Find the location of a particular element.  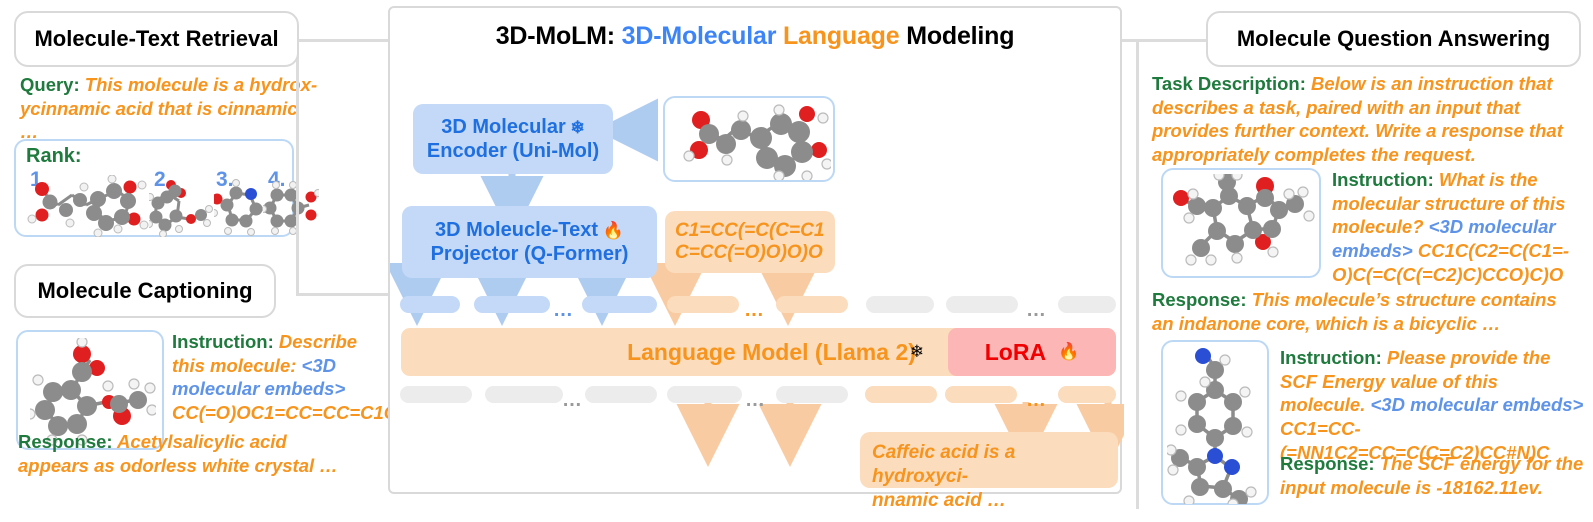

embeds-token: <3D molecular embeds> is located at coordinates (1477, 405).